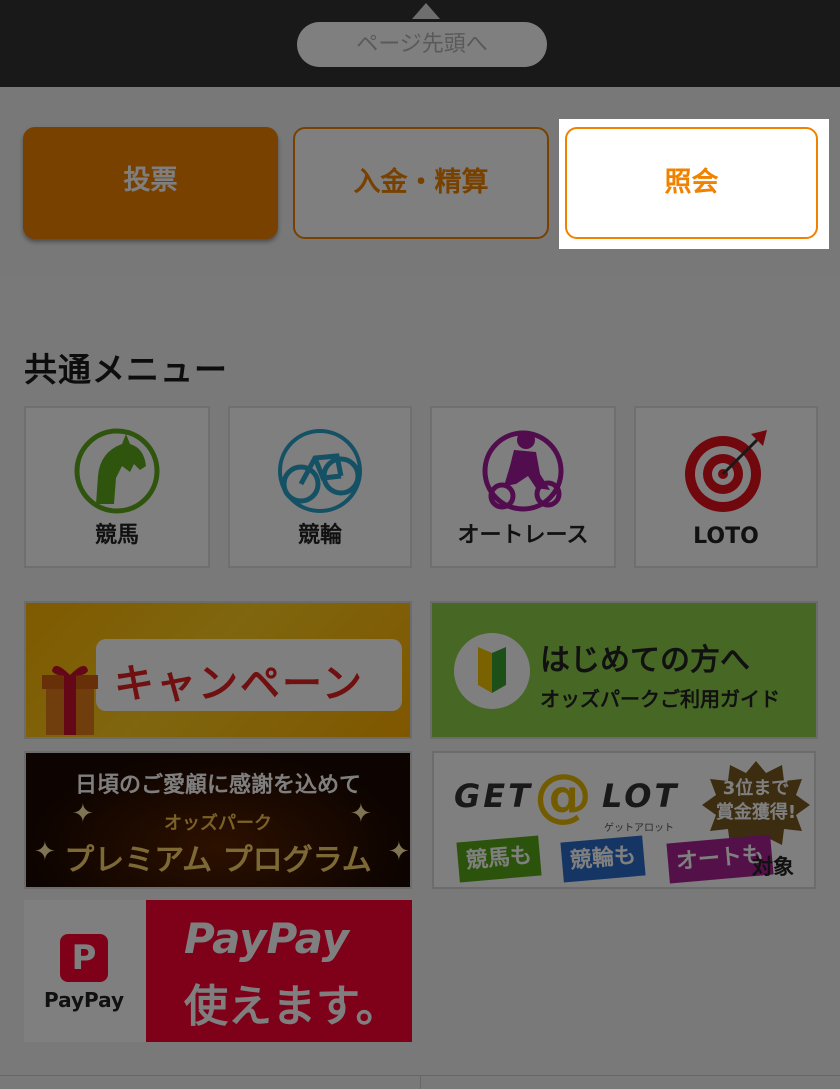  I want to click on paypay-line-2: 使えます。, so click(292, 1006).